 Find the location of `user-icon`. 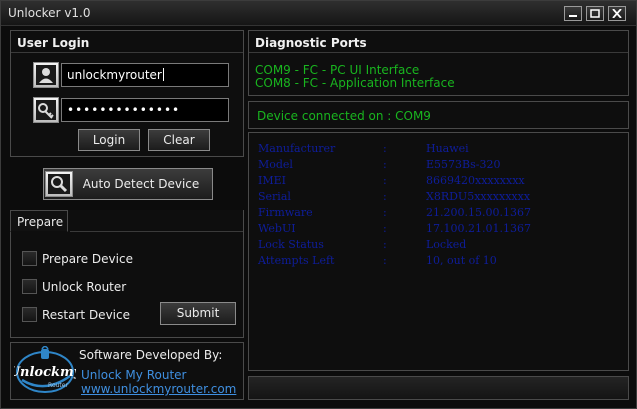

user-icon is located at coordinates (46, 75).